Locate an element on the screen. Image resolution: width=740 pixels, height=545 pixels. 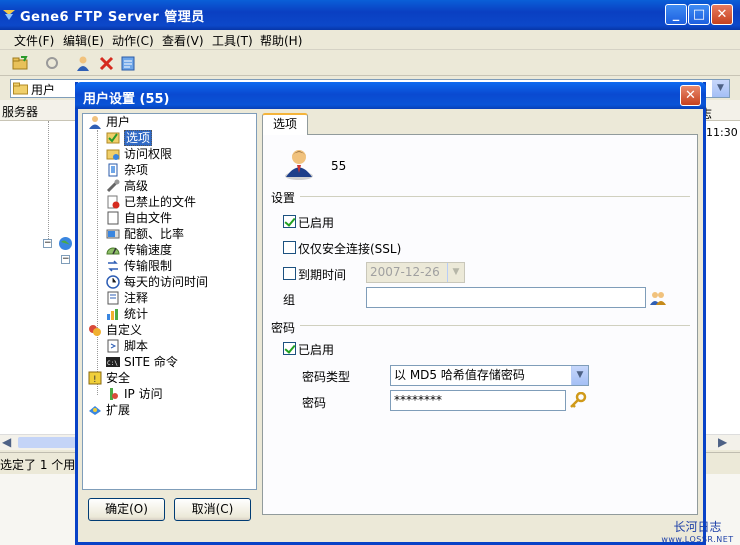
tree-item-script: 脚本 is located at coordinates (127, 346).